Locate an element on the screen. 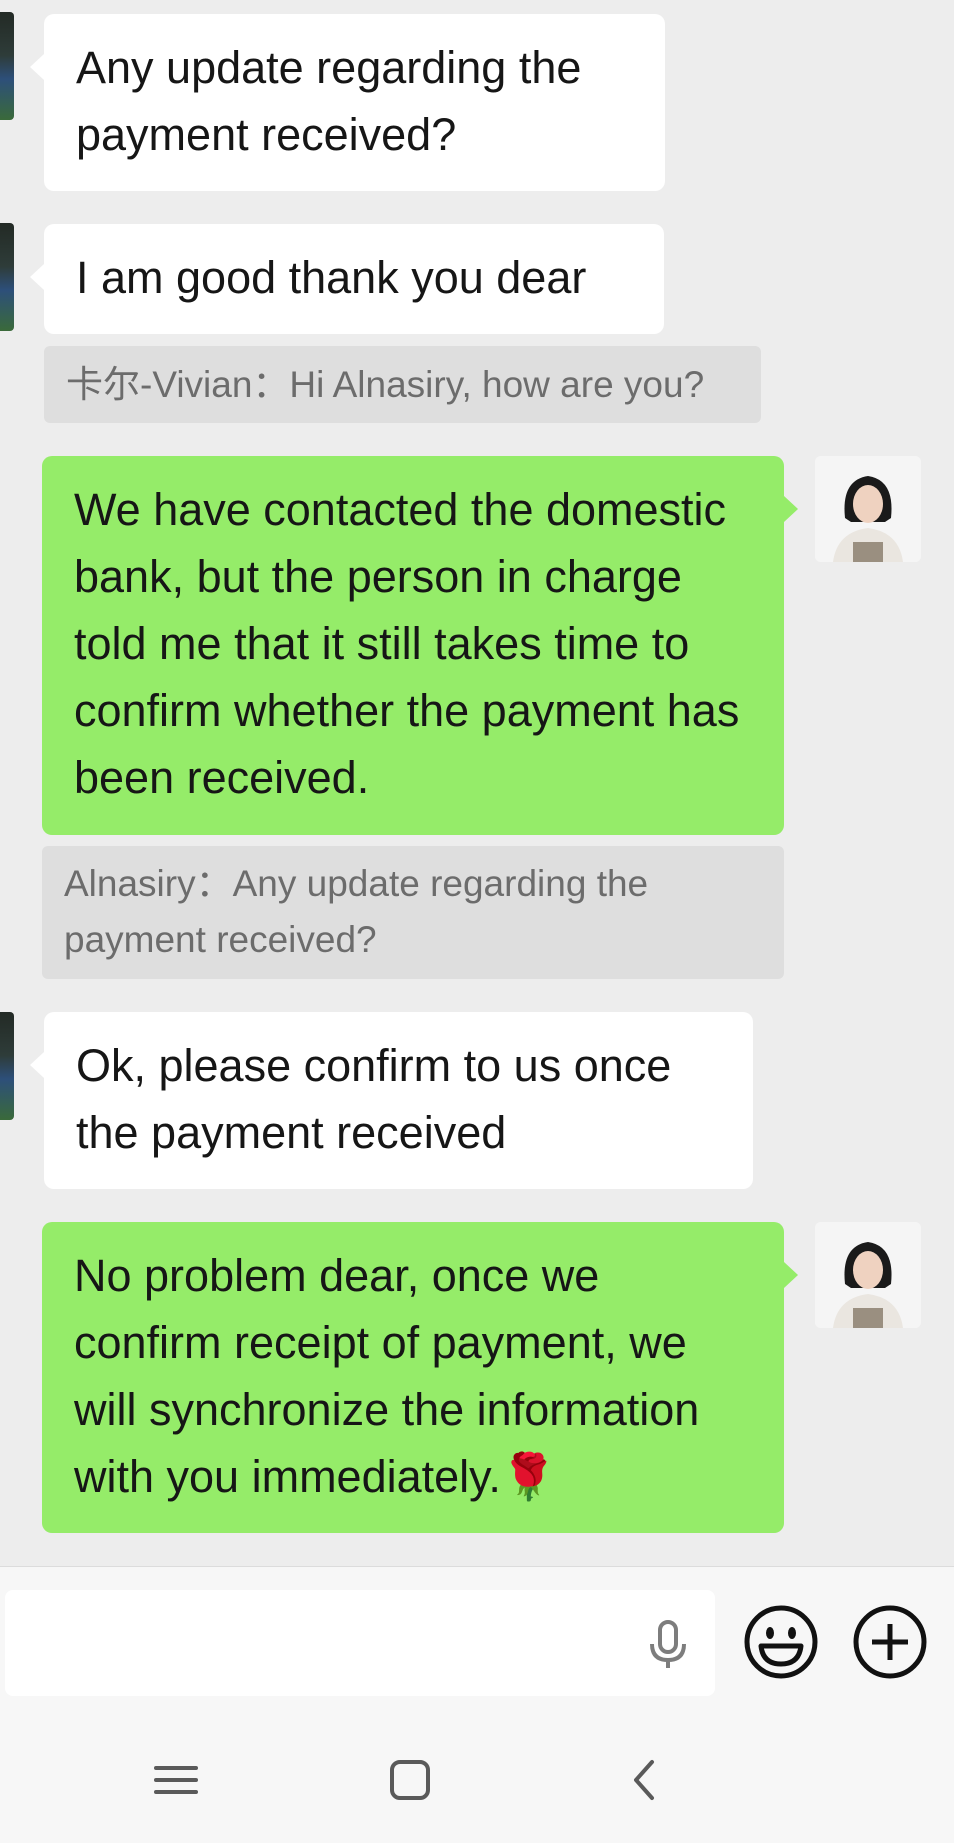  message-text: I am good thank you dear is located at coordinates (331, 277).